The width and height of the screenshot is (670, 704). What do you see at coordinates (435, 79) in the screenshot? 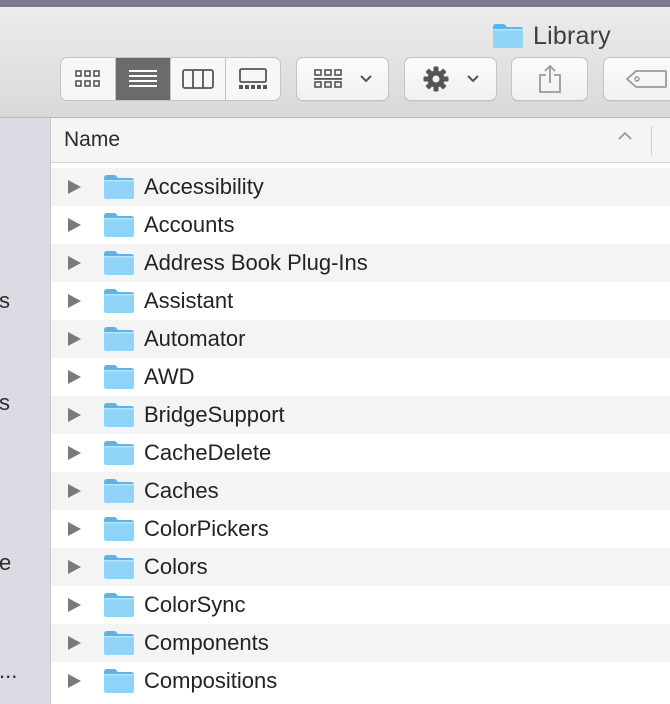
I see `gear-icon` at bounding box center [435, 79].